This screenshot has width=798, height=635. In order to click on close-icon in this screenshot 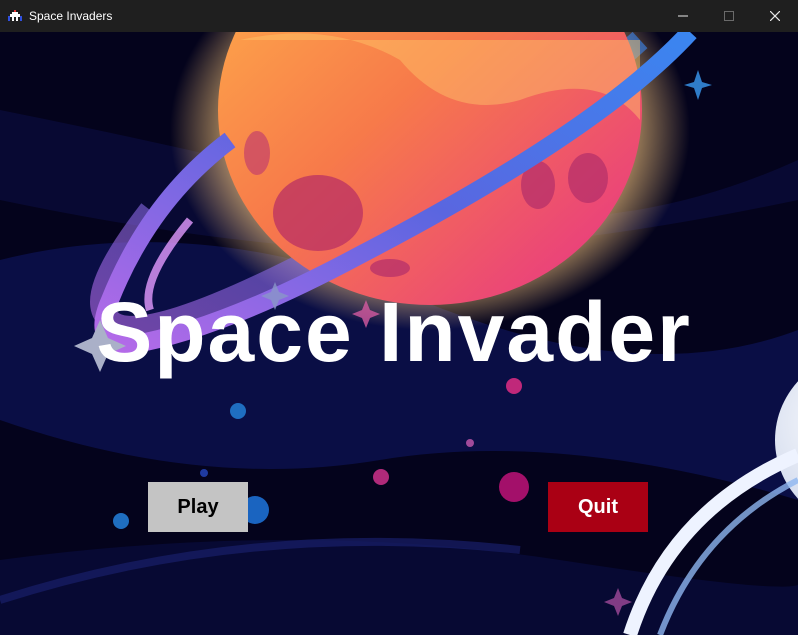, I will do `click(775, 16)`.